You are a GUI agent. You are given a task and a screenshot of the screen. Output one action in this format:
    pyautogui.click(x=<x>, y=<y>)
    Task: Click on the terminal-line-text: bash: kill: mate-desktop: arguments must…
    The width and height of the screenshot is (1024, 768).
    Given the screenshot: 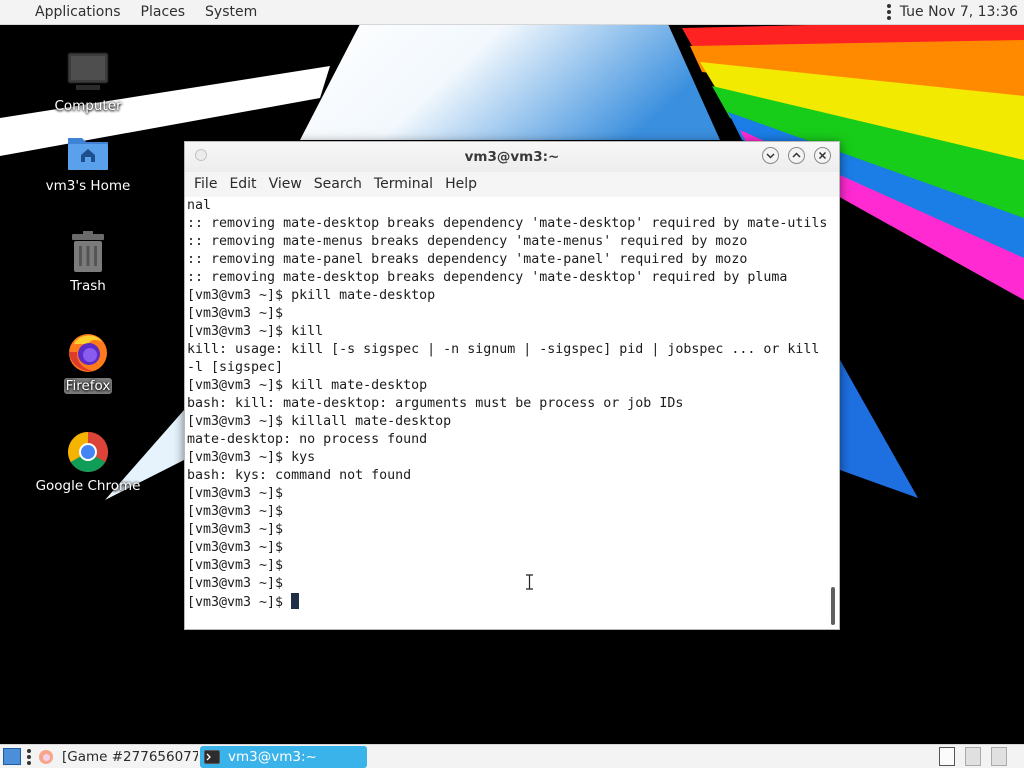 What is the action you would take?
    pyautogui.click(x=435, y=403)
    